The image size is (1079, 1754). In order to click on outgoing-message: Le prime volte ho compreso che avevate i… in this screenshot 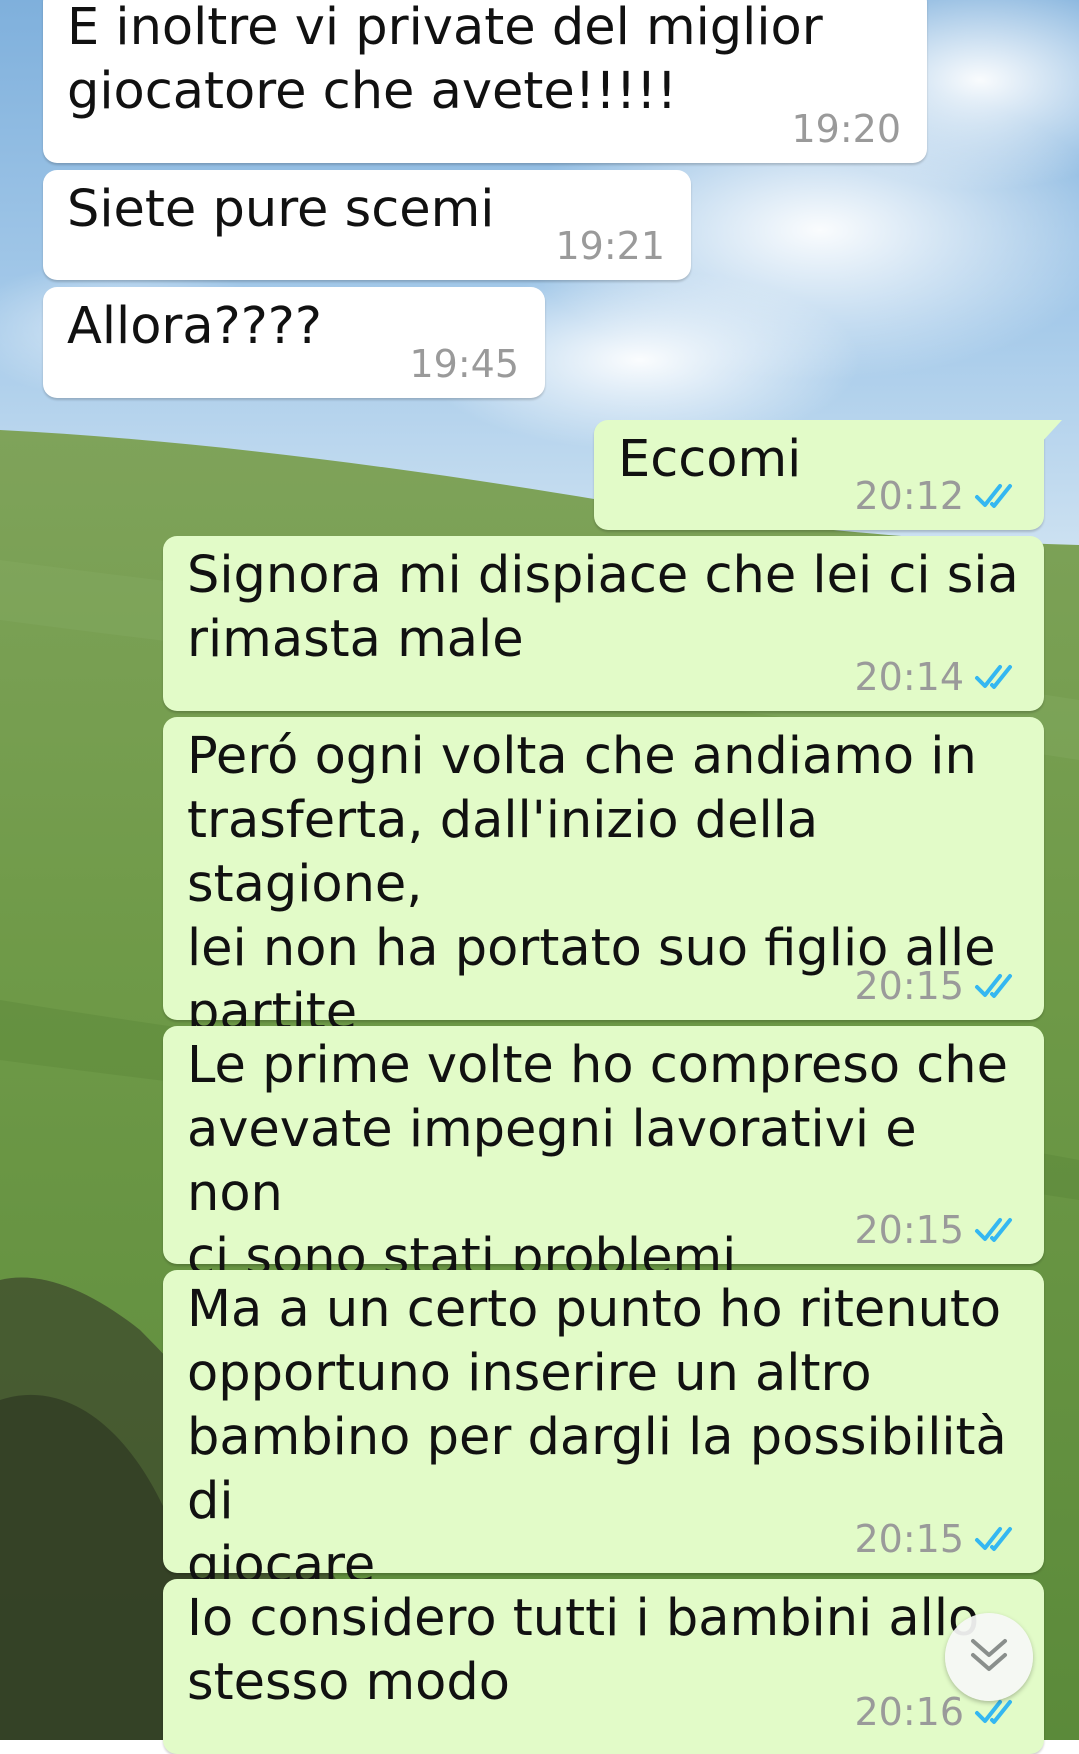, I will do `click(603, 1156)`.